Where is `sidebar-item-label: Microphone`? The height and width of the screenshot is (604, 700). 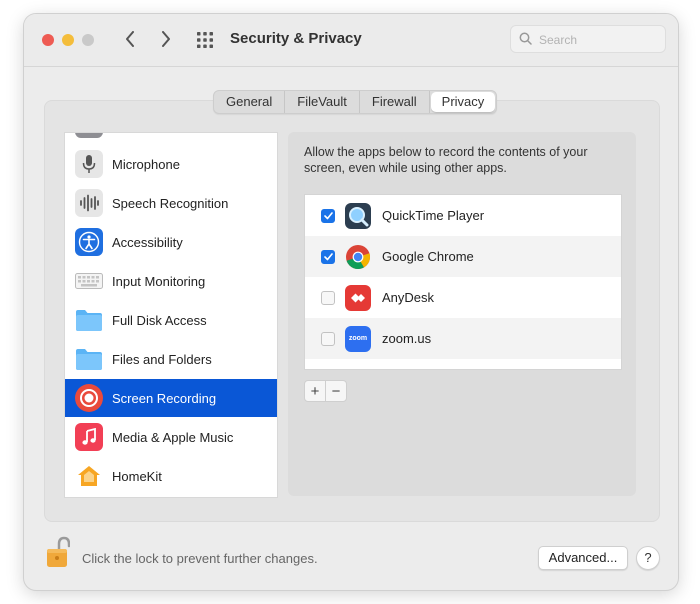
sidebar-item-label: Microphone is located at coordinates (146, 164).